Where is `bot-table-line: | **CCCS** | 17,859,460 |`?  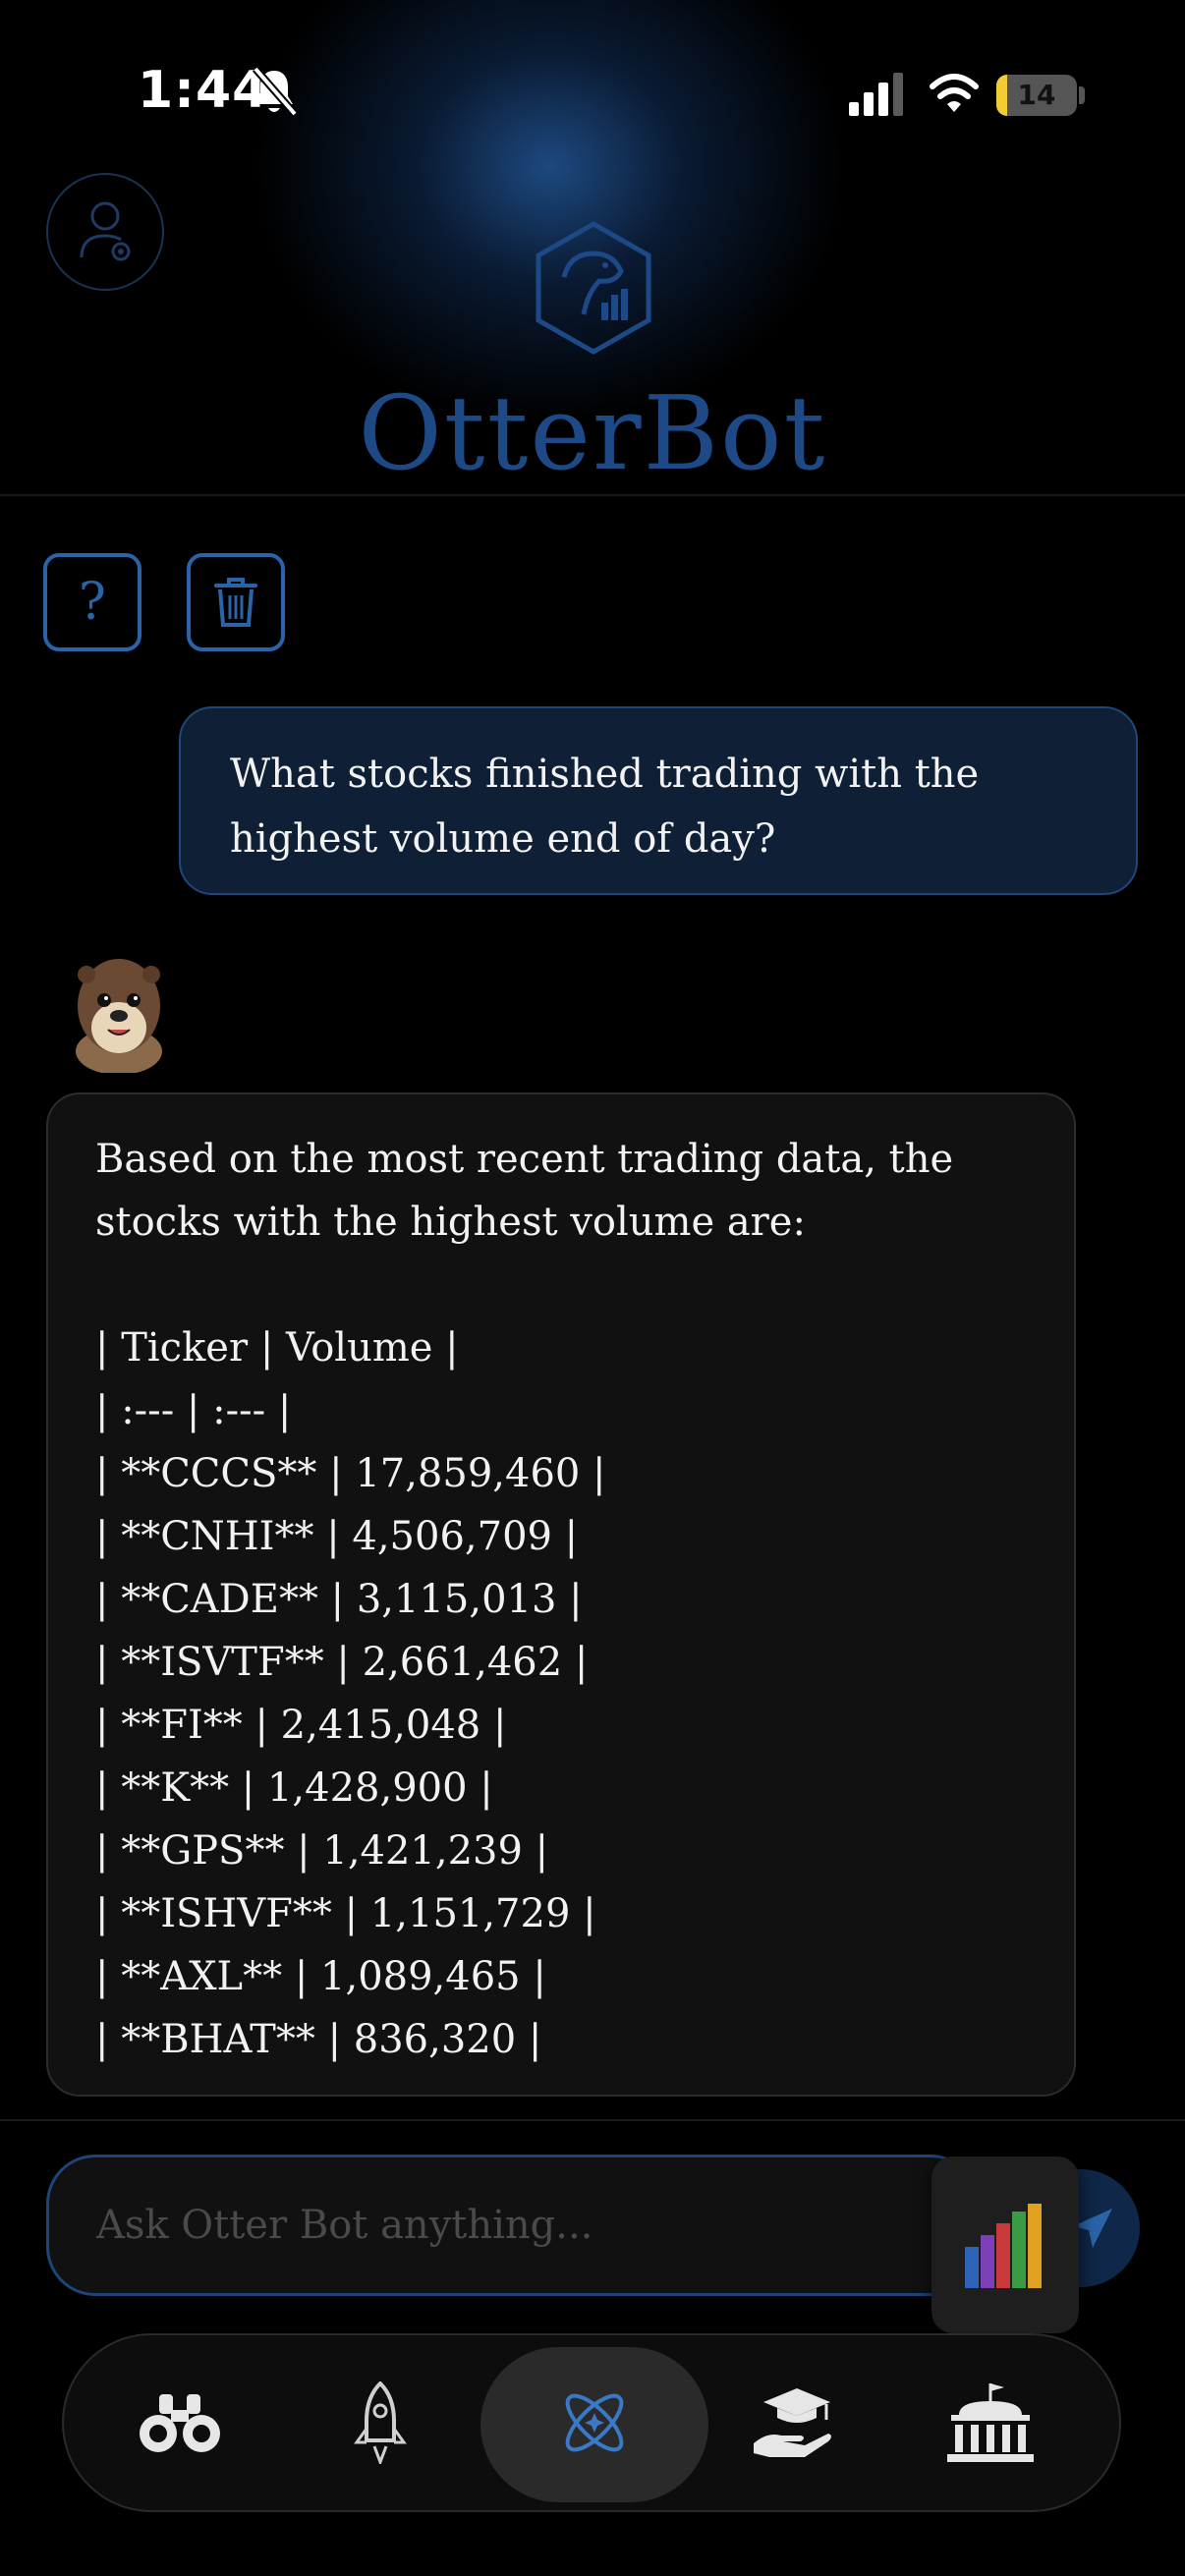
bot-table-line: | **CCCS** | 17,859,460 | is located at coordinates (351, 1473).